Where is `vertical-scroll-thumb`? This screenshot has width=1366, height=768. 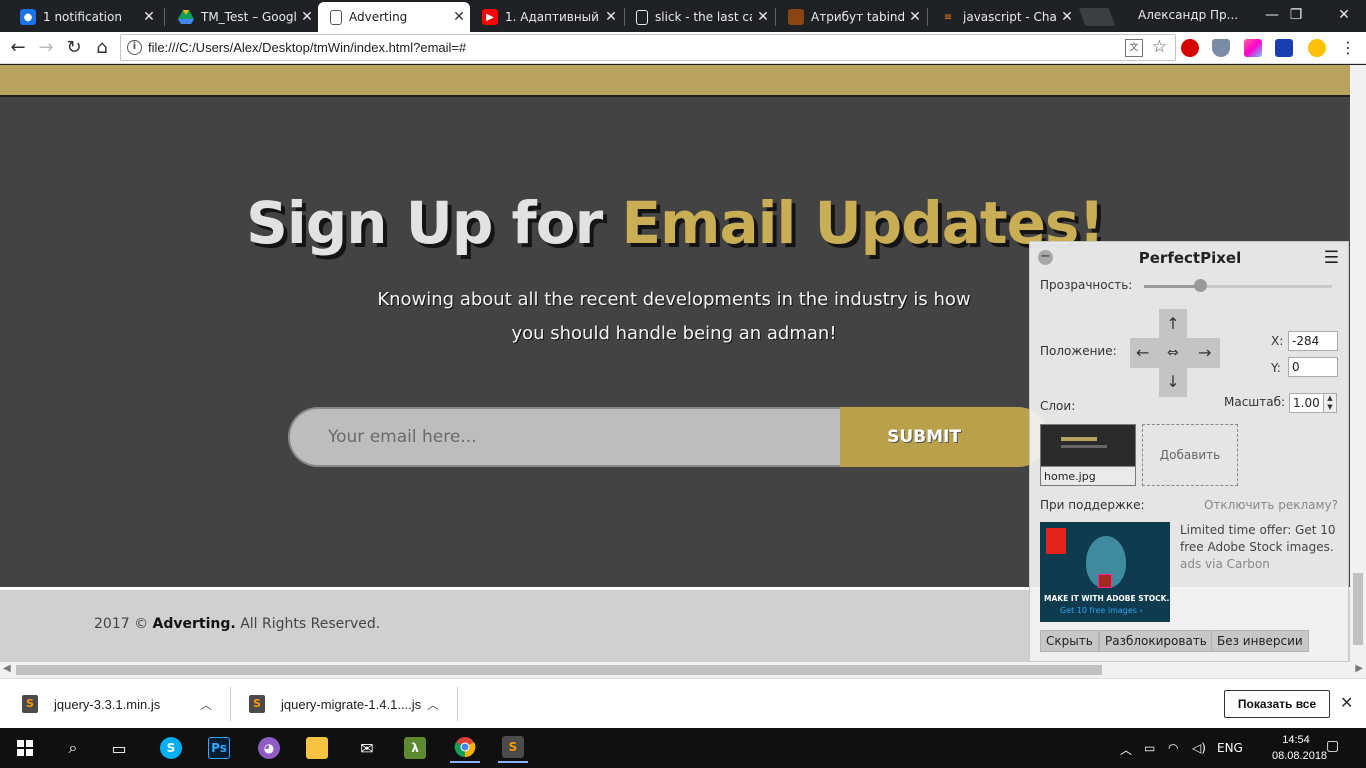
vertical-scroll-thumb is located at coordinates (1358, 609).